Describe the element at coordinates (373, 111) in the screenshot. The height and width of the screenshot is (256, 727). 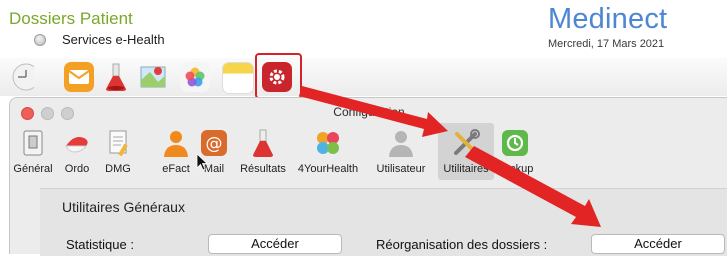
I see `arrow-to-utilitaires` at that location.